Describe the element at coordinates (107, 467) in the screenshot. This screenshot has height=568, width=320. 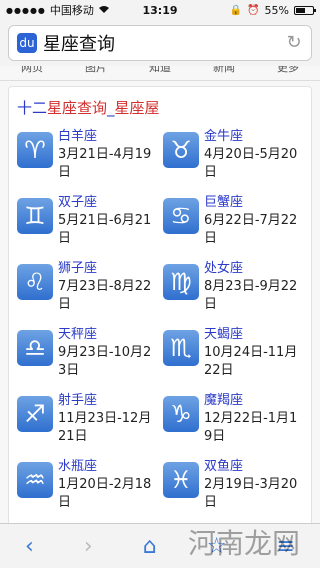
I see `zodiac-name: 水瓶座` at that location.